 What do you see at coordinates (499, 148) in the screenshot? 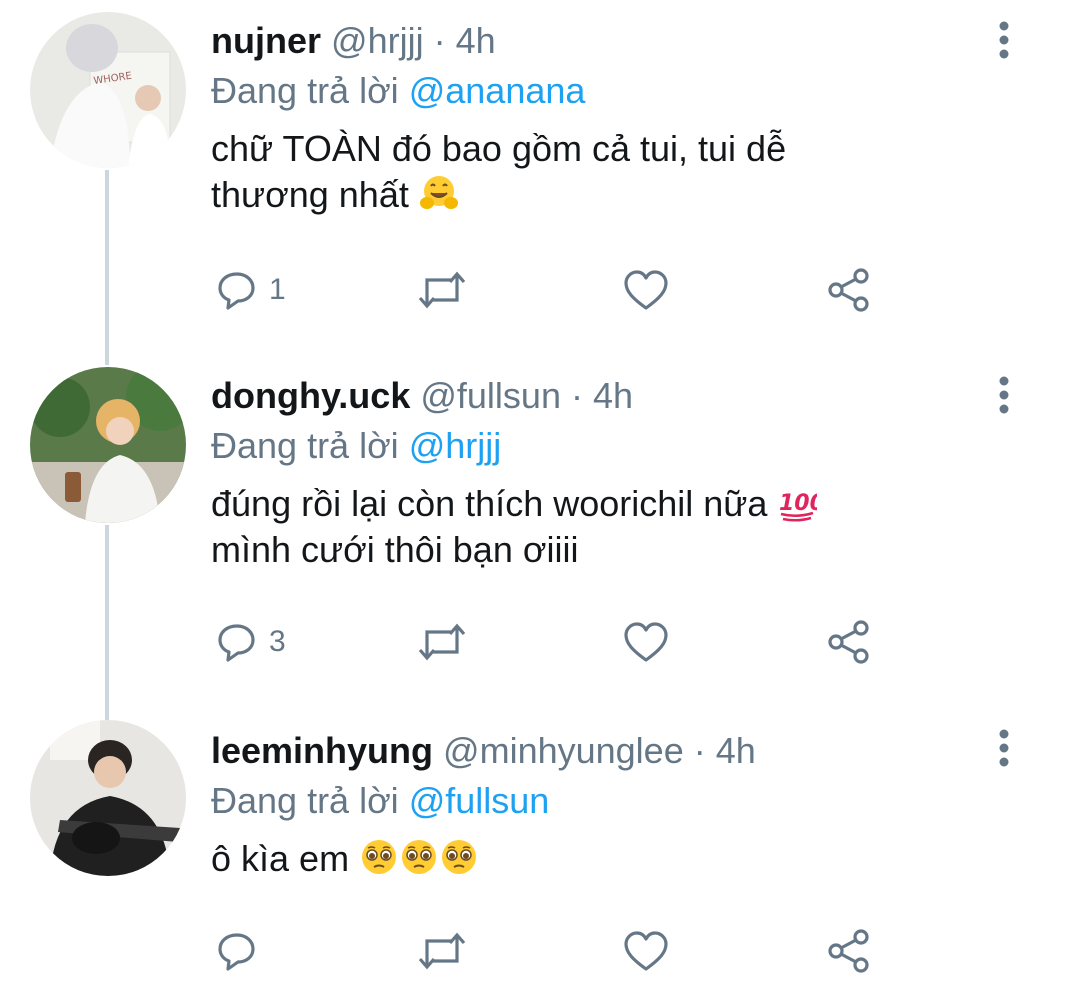
I see `tweet-text-line: chữ TOÀN đó bao gồm cả tui, tui dễ` at bounding box center [499, 148].